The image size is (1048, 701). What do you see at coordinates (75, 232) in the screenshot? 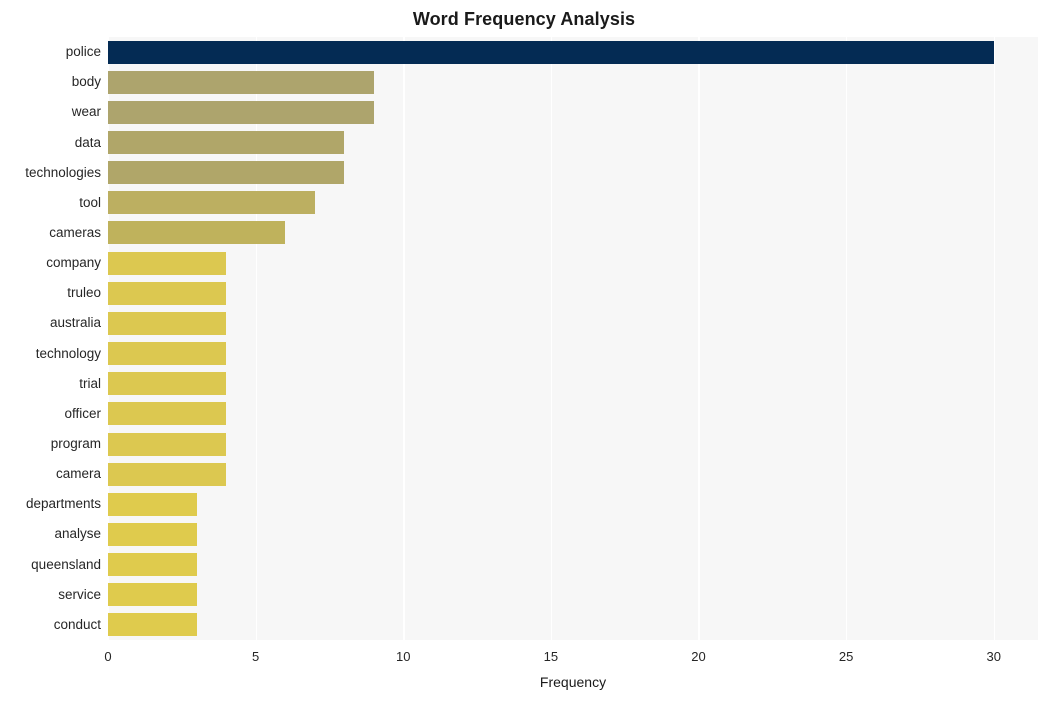
I see `y-tick-label: cameras` at bounding box center [75, 232].